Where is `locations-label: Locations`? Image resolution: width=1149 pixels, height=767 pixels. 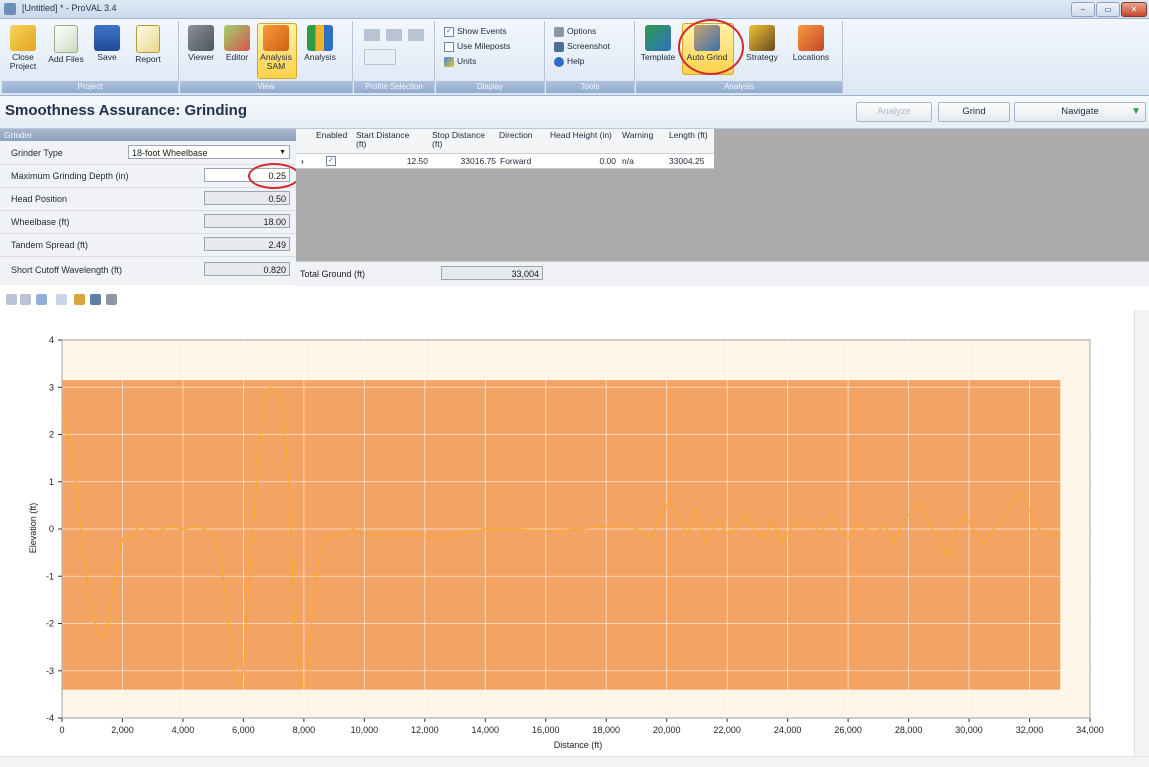
locations-label: Locations is located at coordinates (811, 57).